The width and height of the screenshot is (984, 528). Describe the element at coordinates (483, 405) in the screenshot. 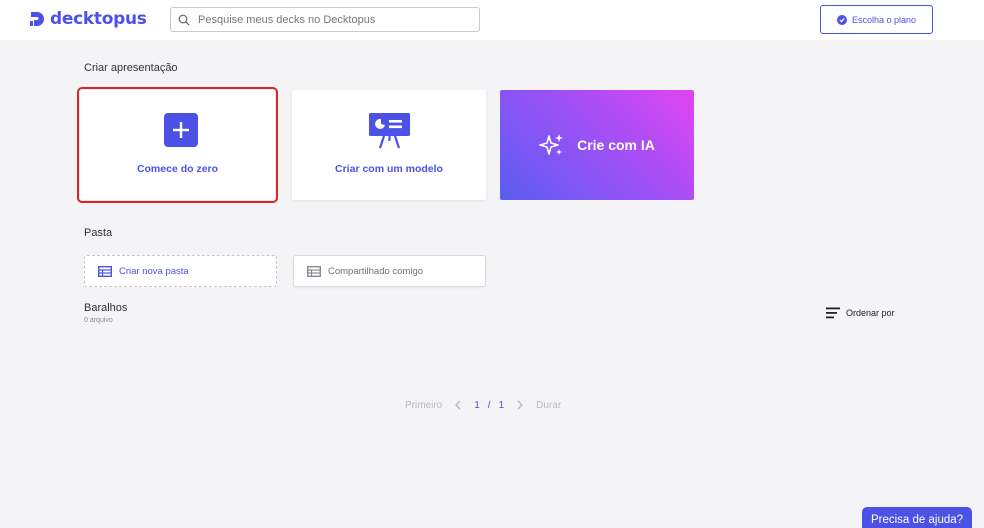

I see `pagination: Primeiro 1 / 1 Durar` at that location.